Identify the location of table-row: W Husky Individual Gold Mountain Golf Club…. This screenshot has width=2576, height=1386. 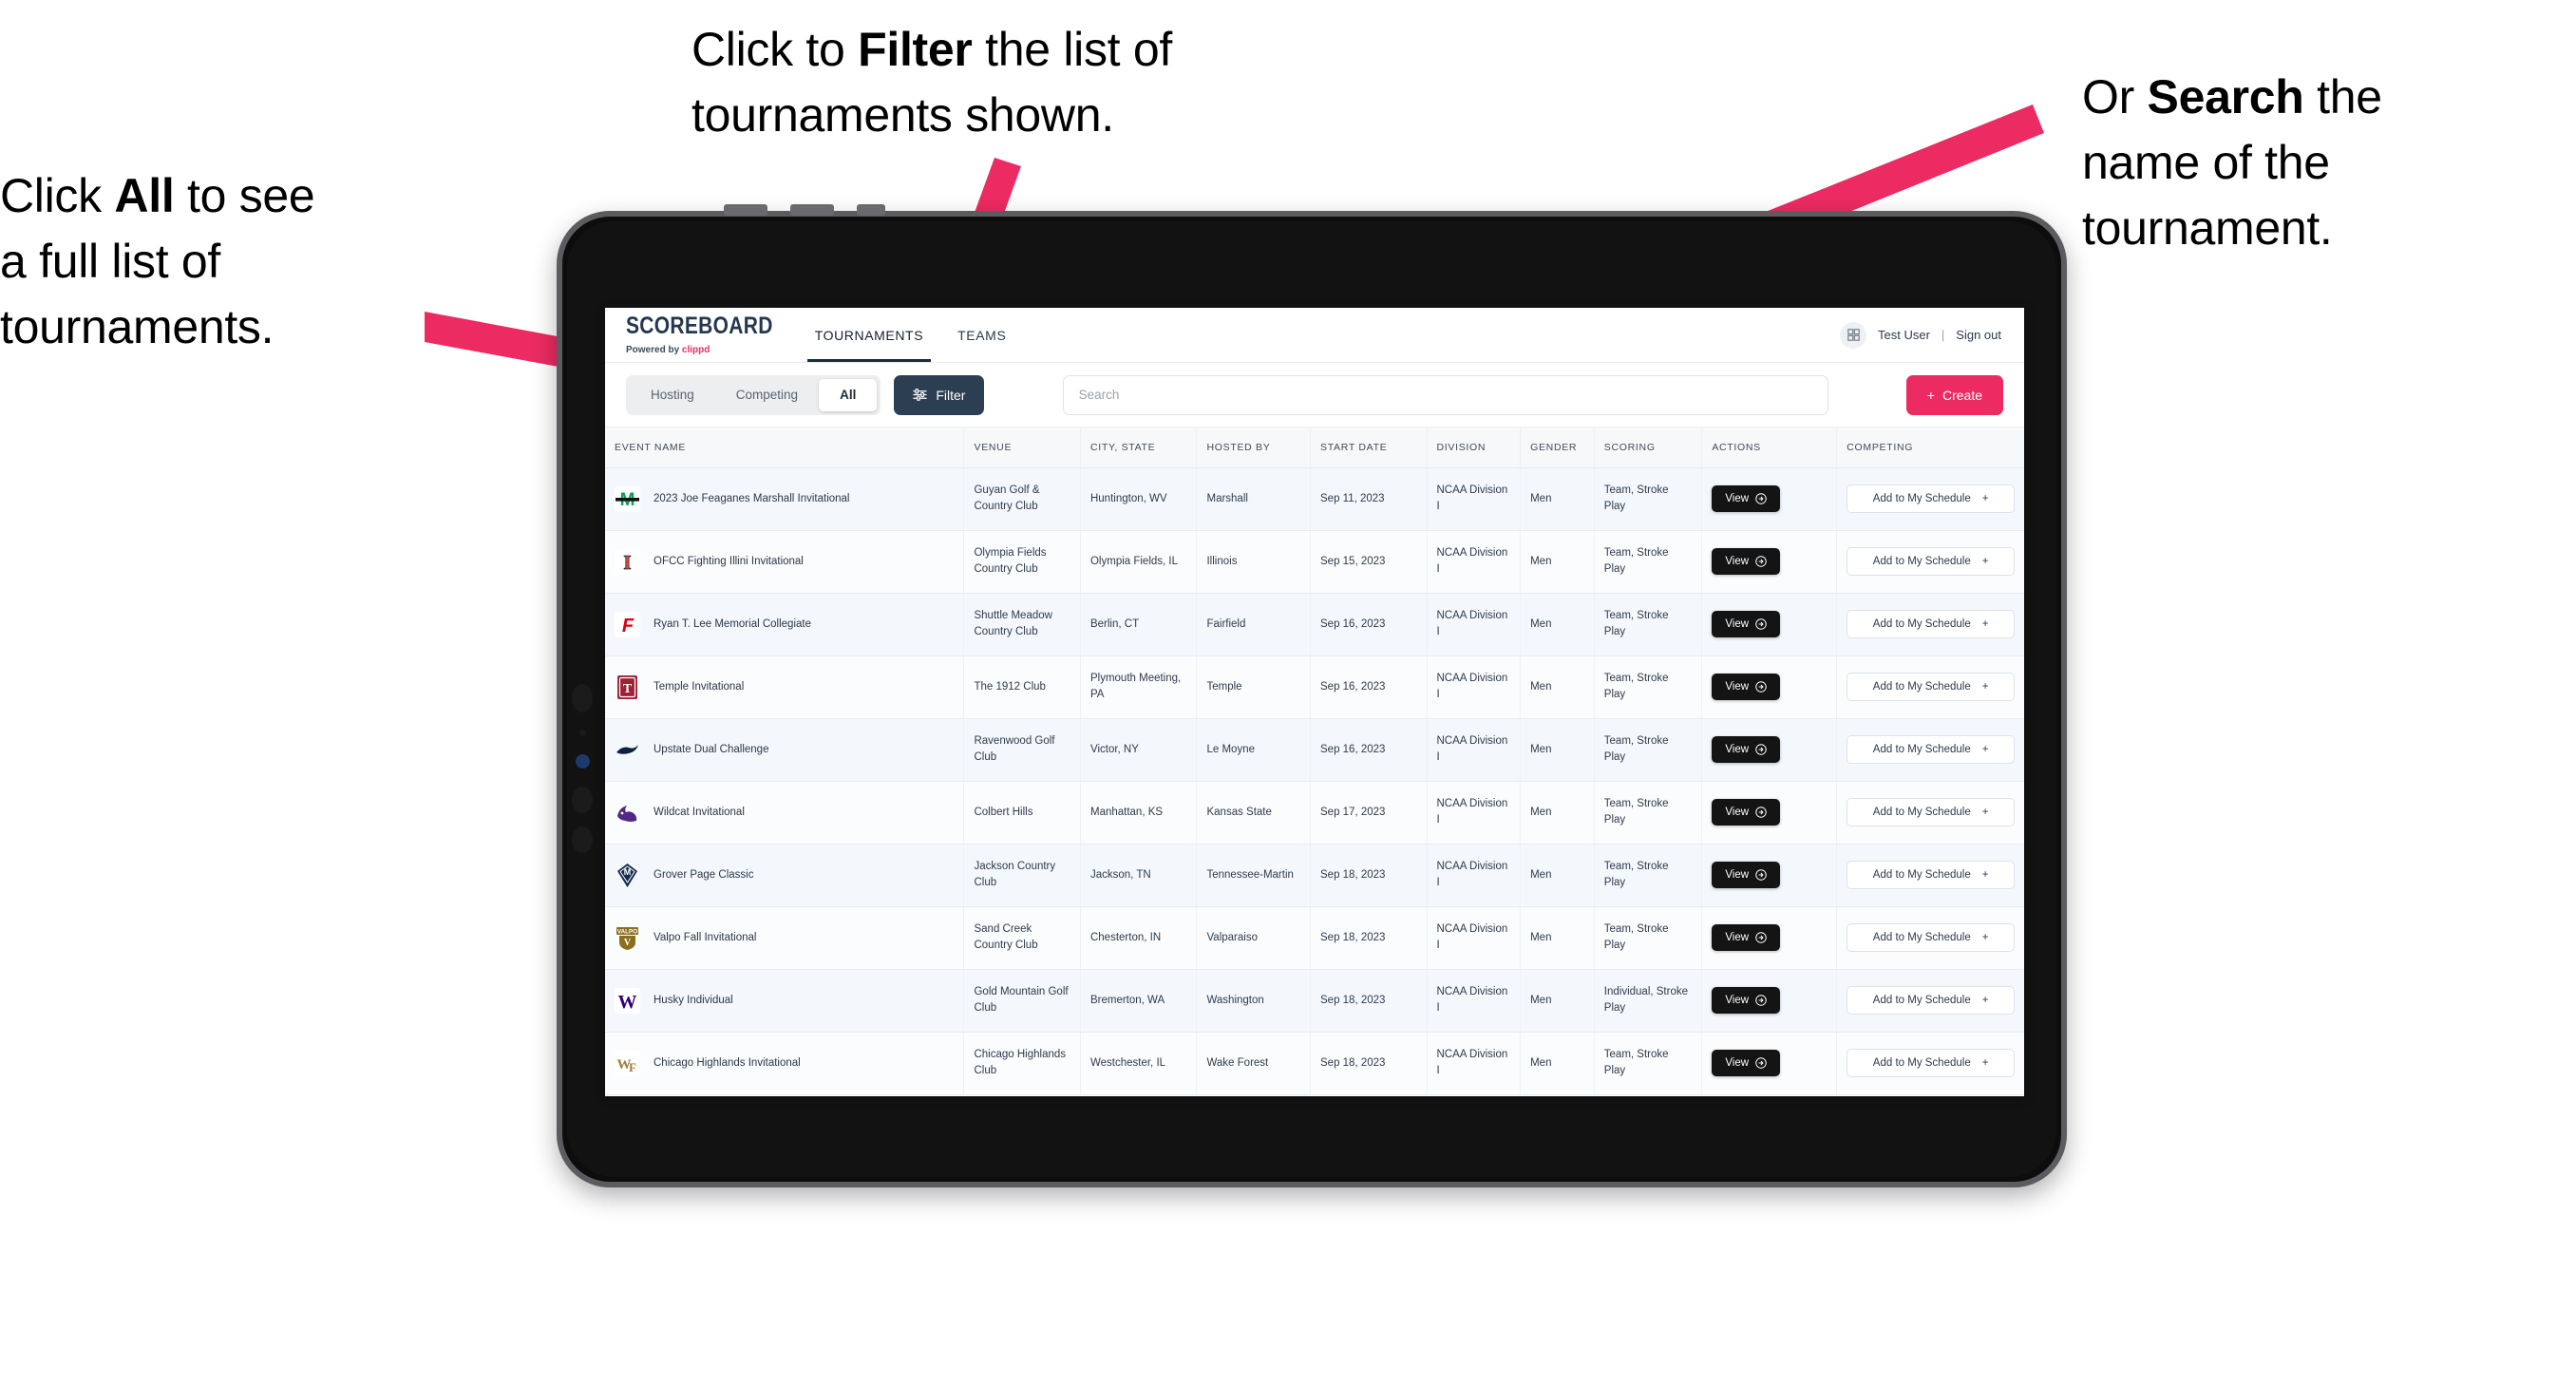
(1314, 1001).